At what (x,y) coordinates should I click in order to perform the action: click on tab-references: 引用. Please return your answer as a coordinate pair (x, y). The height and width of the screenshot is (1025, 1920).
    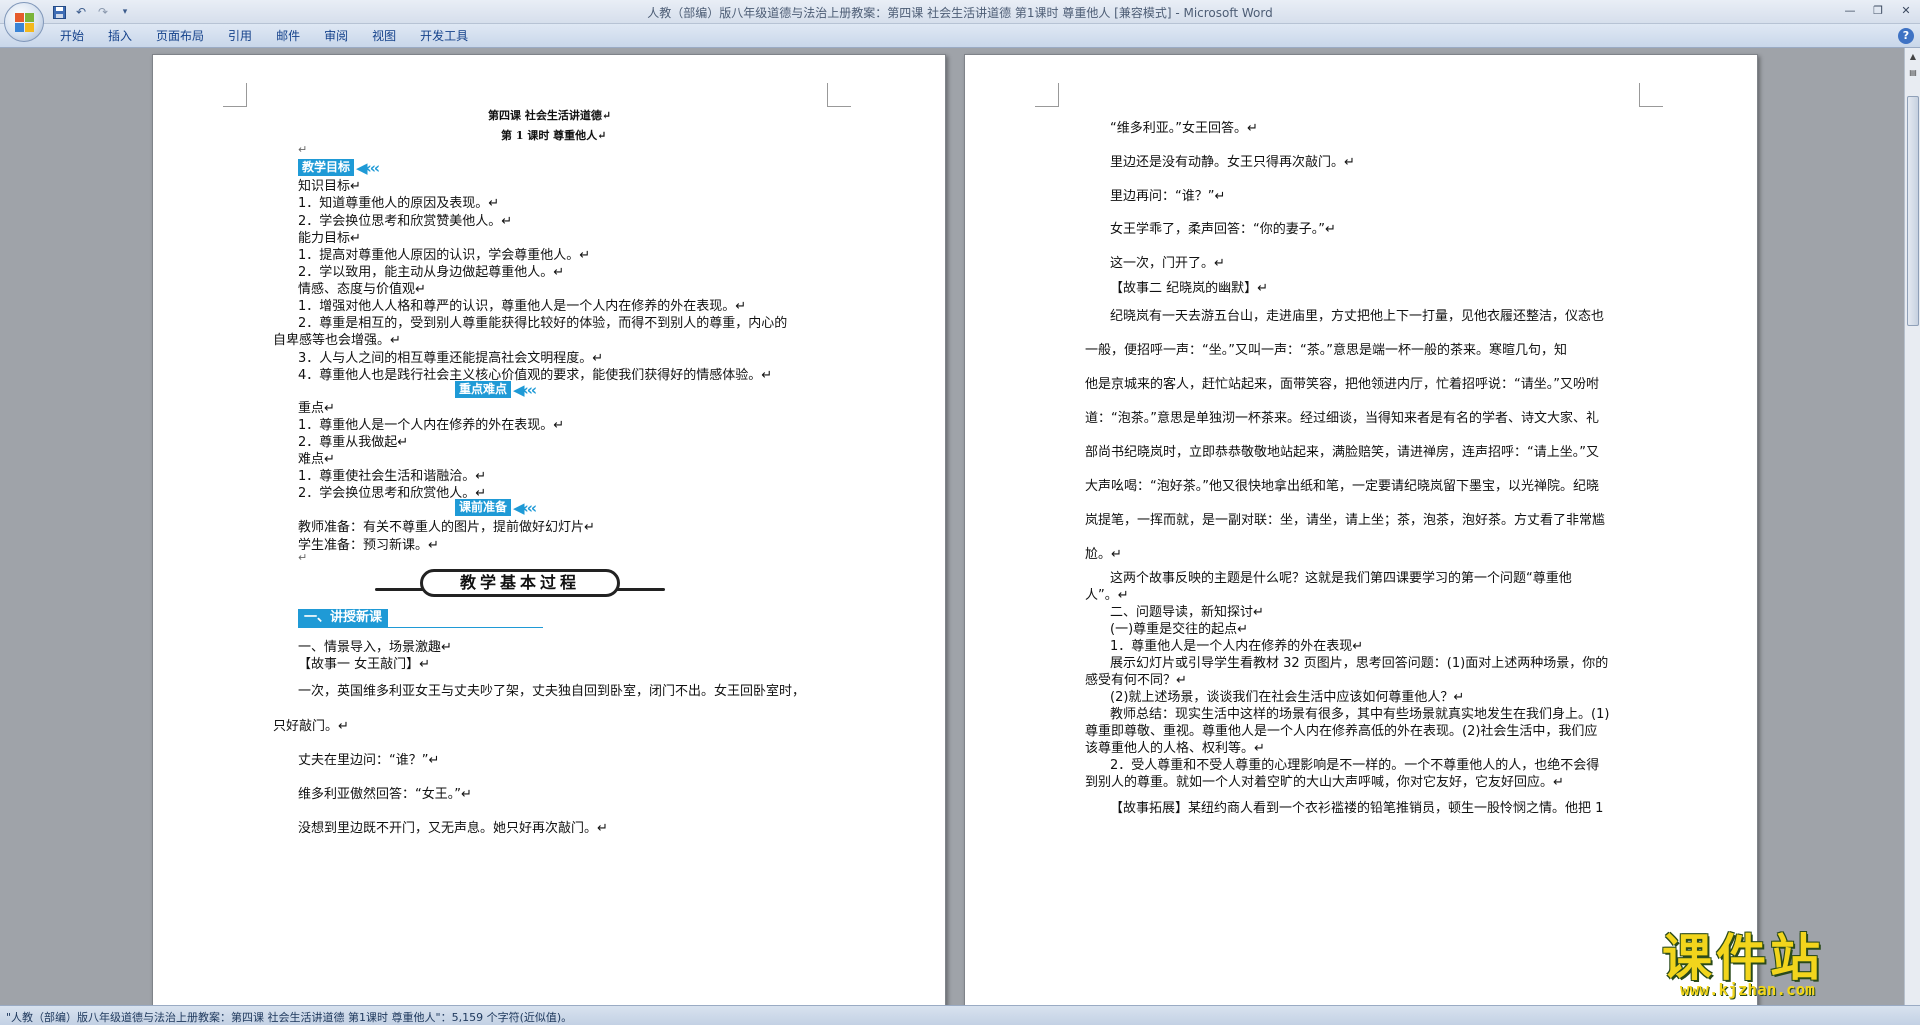
    Looking at the image, I should click on (240, 36).